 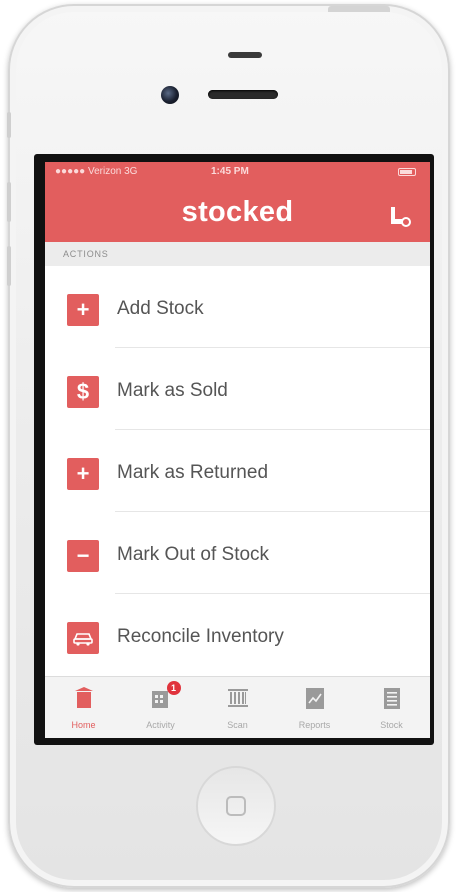 I want to click on tab-label: Scan, so click(x=237, y=725).